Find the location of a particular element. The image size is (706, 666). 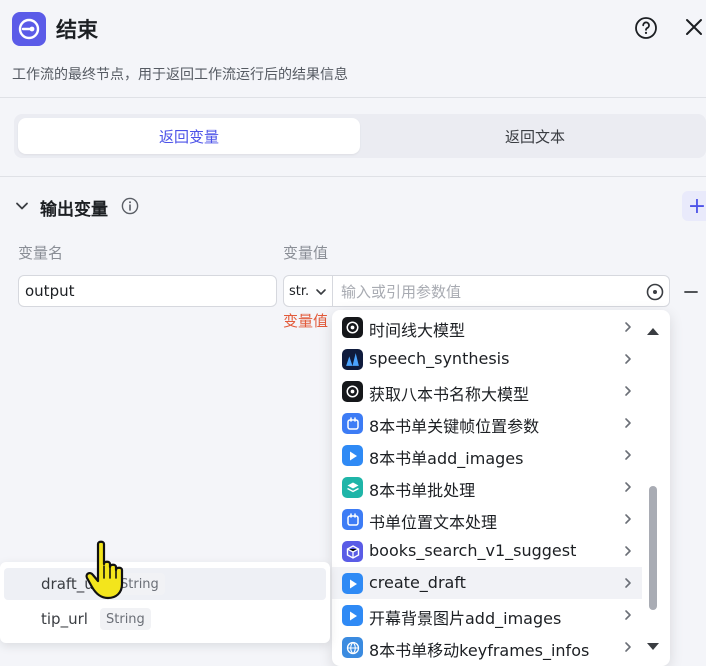

dropdown-item: 8本书单移动keyframes_infos is located at coordinates (487, 647).